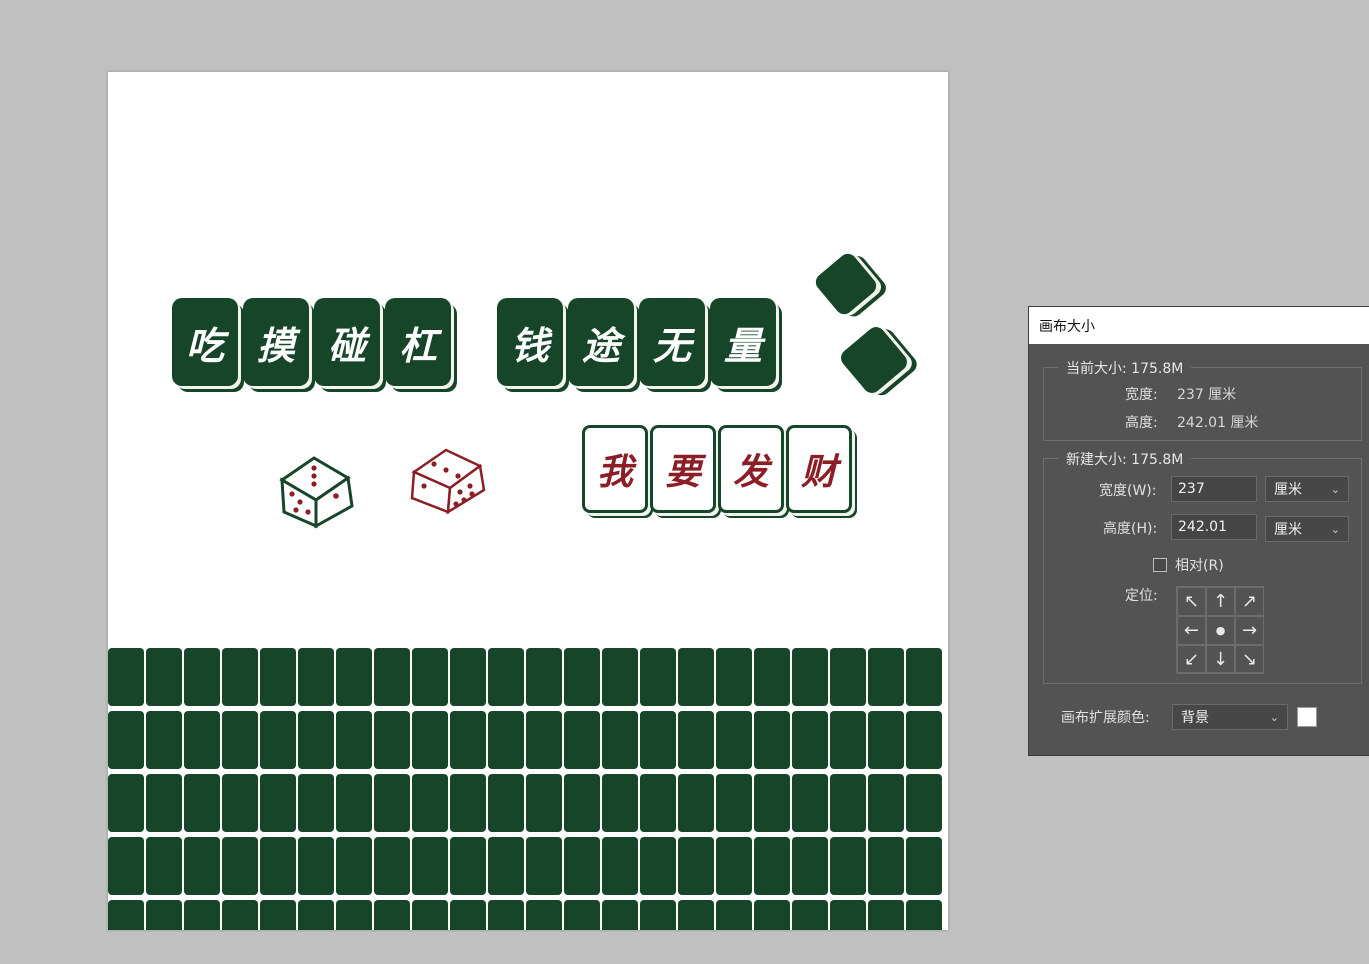 This screenshot has width=1369, height=964. Describe the element at coordinates (205, 342) in the screenshot. I see `mahjong-tile-chi: 吃` at that location.